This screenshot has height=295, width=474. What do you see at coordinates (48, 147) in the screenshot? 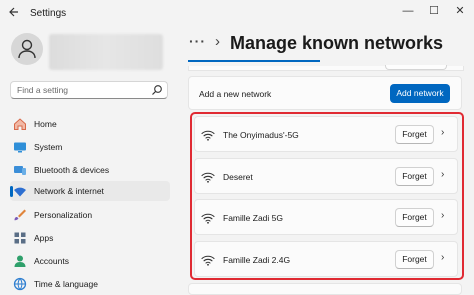
I see `sidebar-item-label: System` at bounding box center [48, 147].